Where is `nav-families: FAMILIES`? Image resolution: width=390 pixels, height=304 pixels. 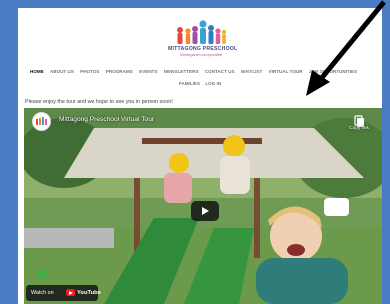 nav-families: FAMILIES is located at coordinates (189, 83).